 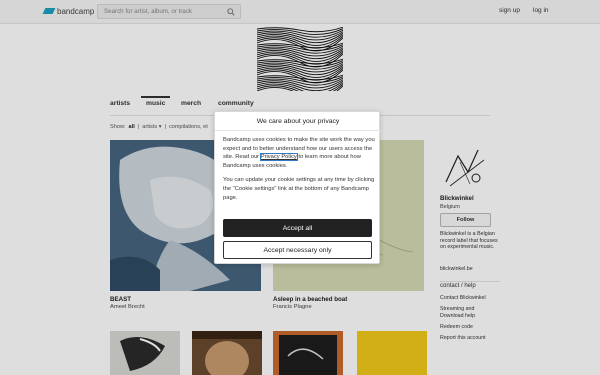 I want to click on privacy-policy-link: Privacy Policy, so click(x=278, y=157).